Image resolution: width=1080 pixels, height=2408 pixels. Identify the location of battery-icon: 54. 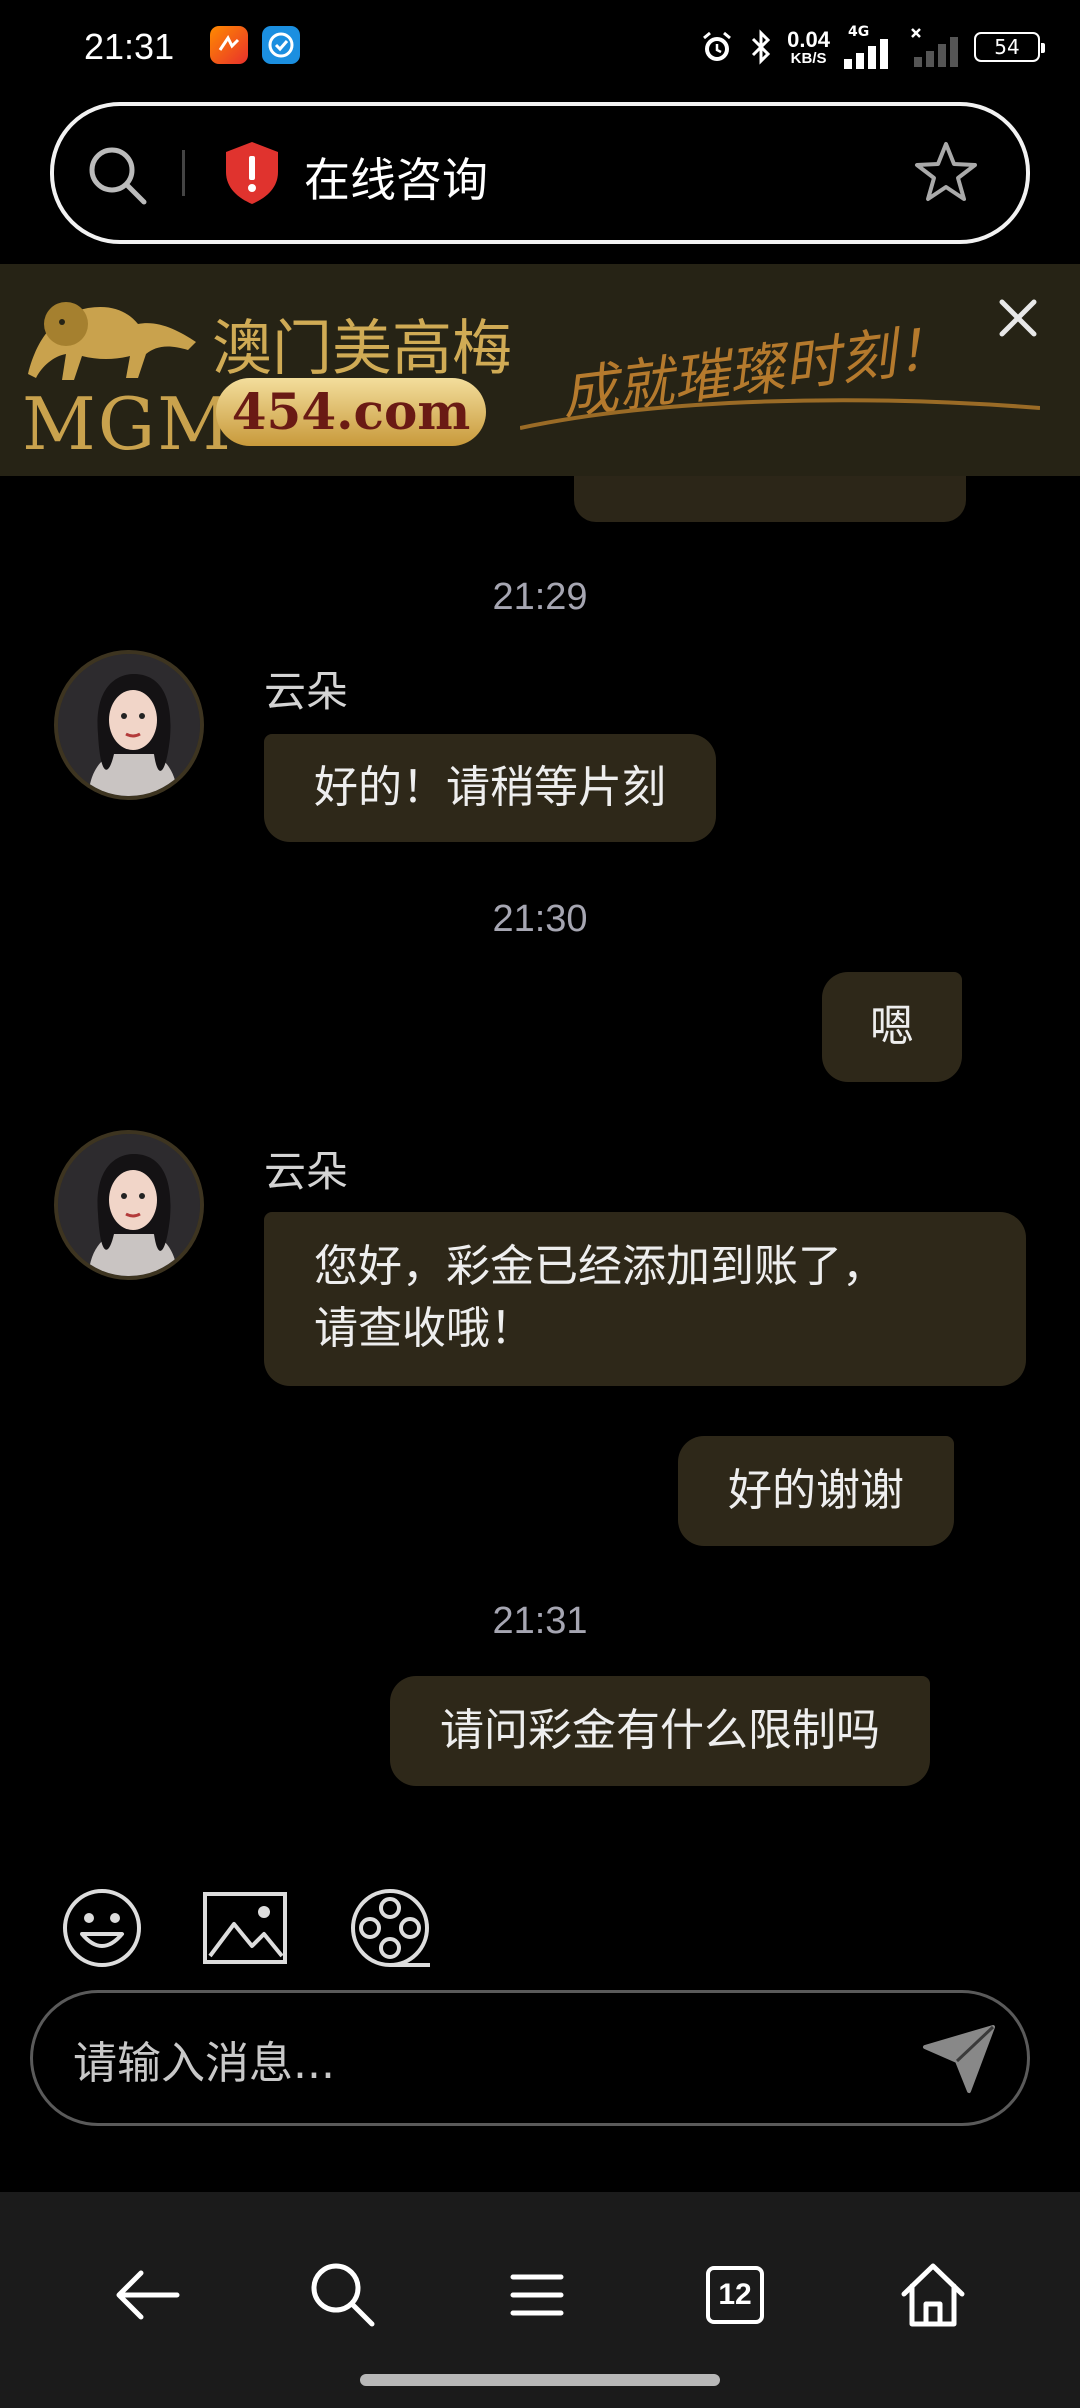
(1009, 47).